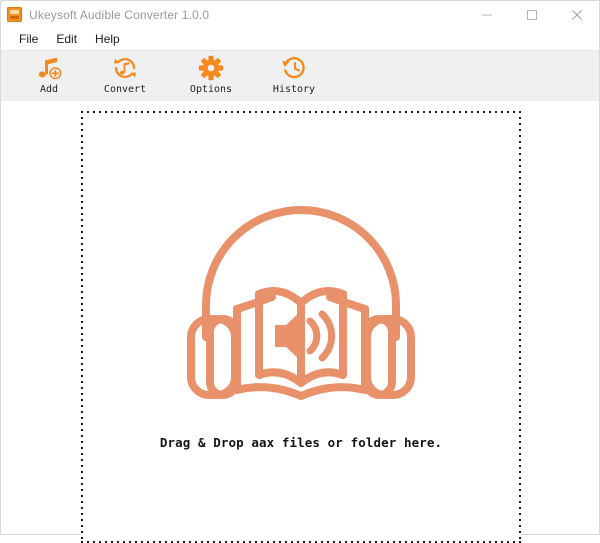 Image resolution: width=600 pixels, height=543 pixels. I want to click on clock-history-icon, so click(294, 67).